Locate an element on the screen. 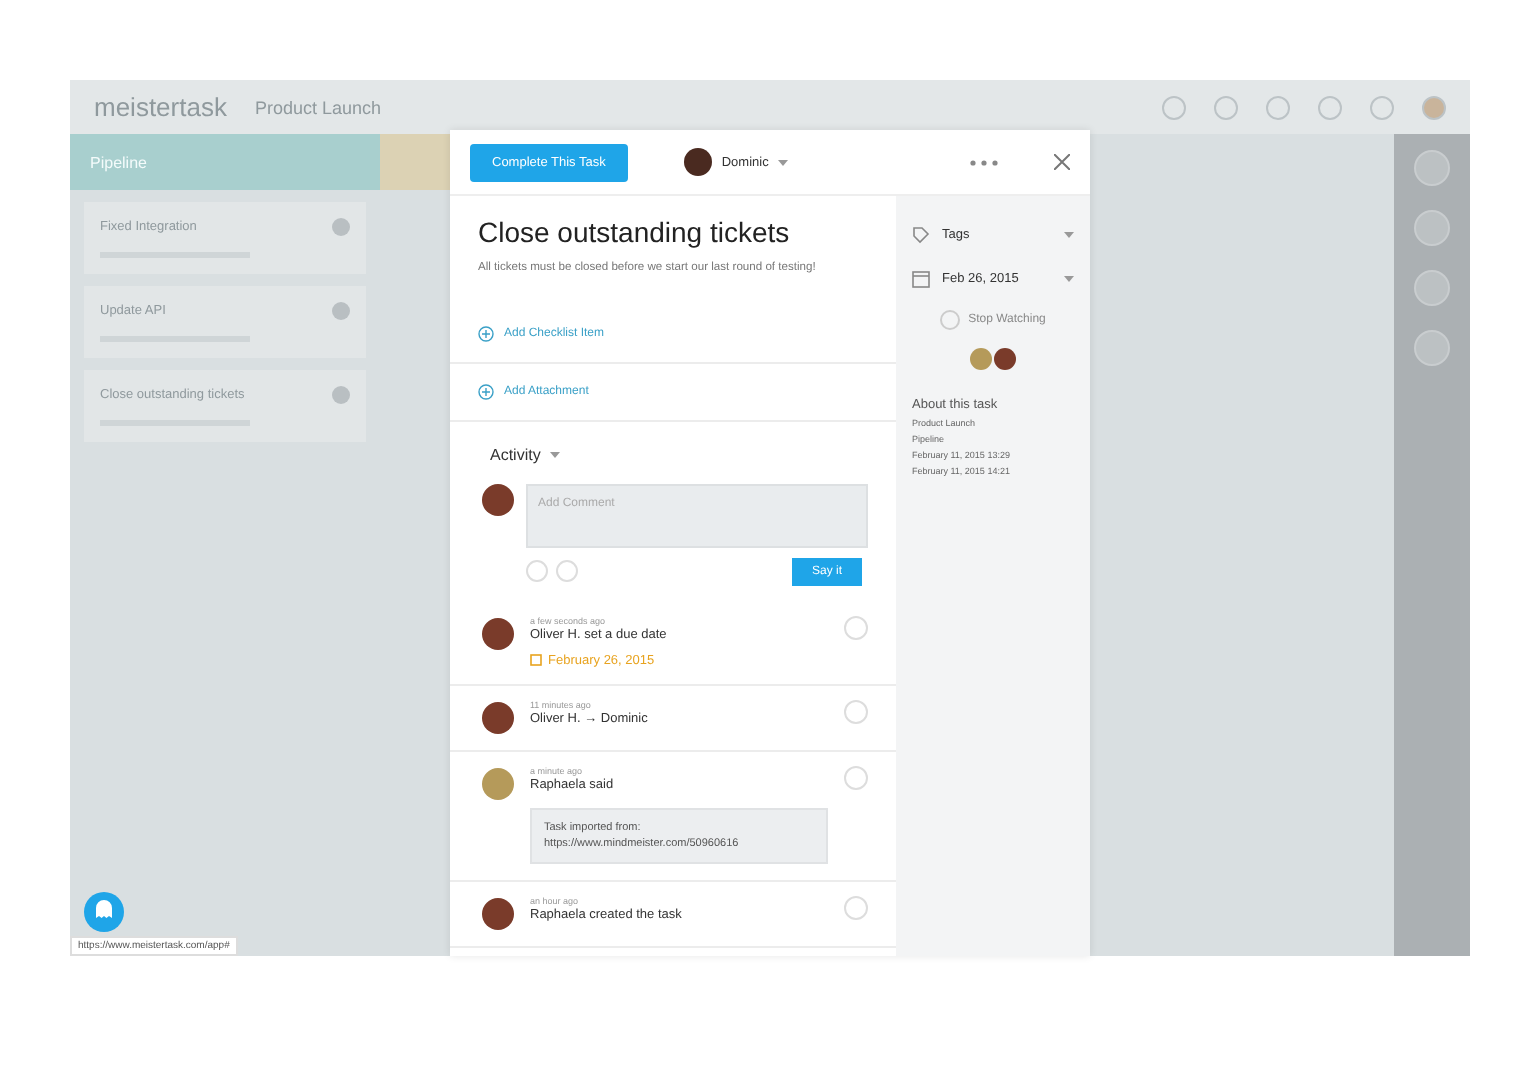  activity-dropdown: Activity is located at coordinates (525, 454).